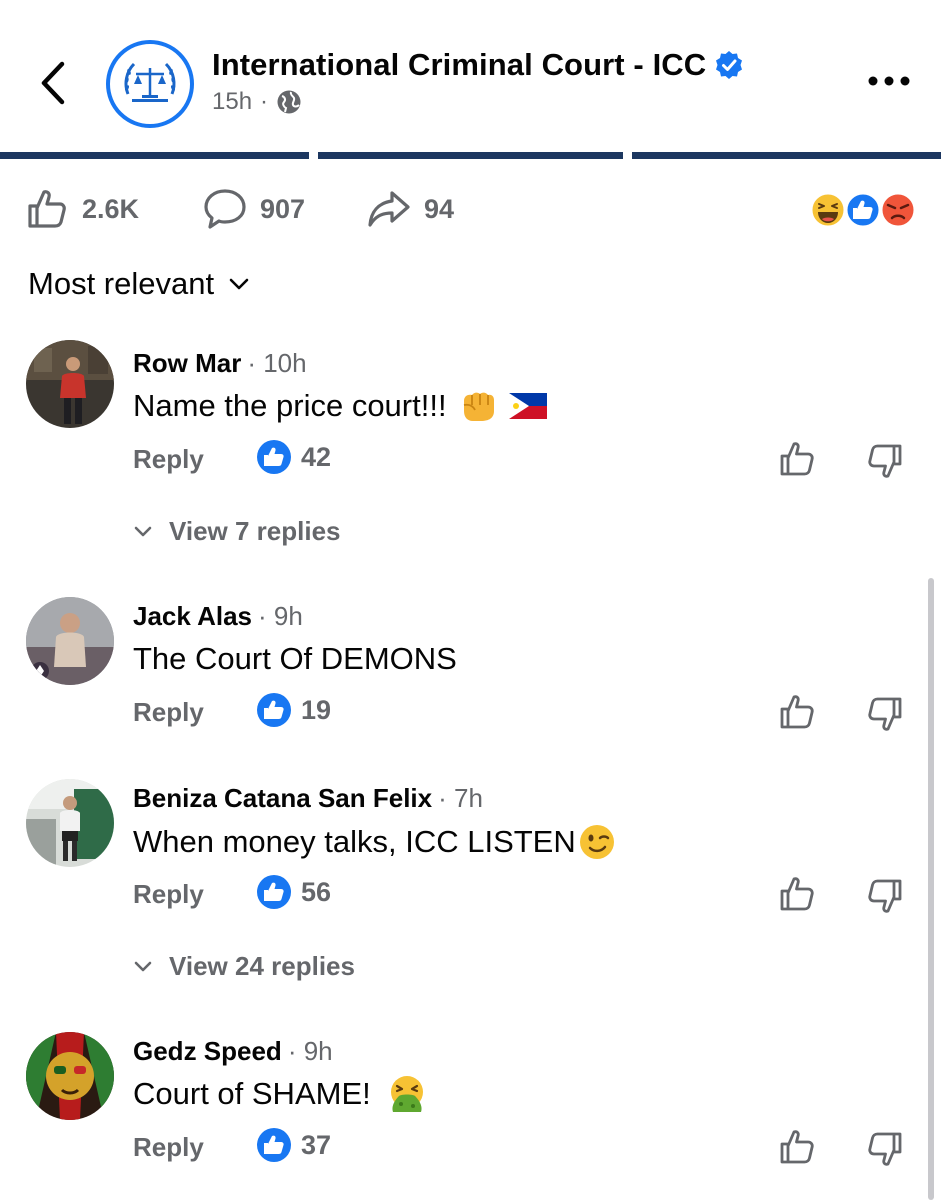 This screenshot has height=1200, width=941. I want to click on comment-sort-dropdown: Most relevant, so click(139, 284).